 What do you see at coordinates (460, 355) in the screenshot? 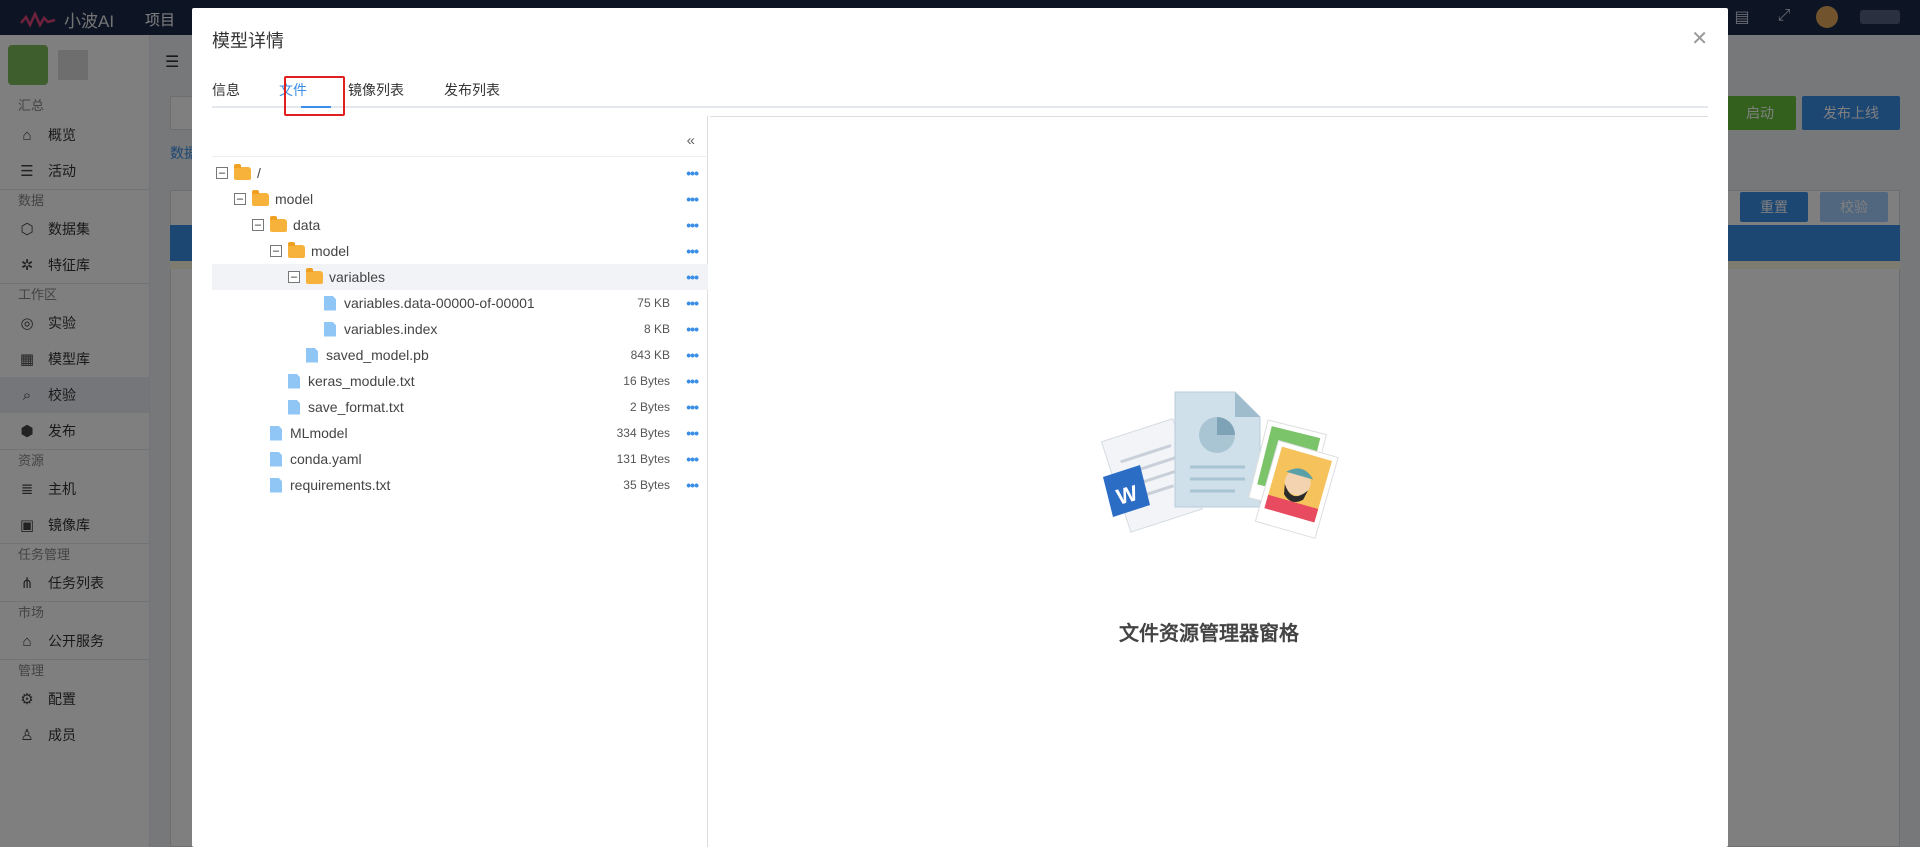
I see `tree-file-row: saved_model.pb 843 KB •••` at bounding box center [460, 355].